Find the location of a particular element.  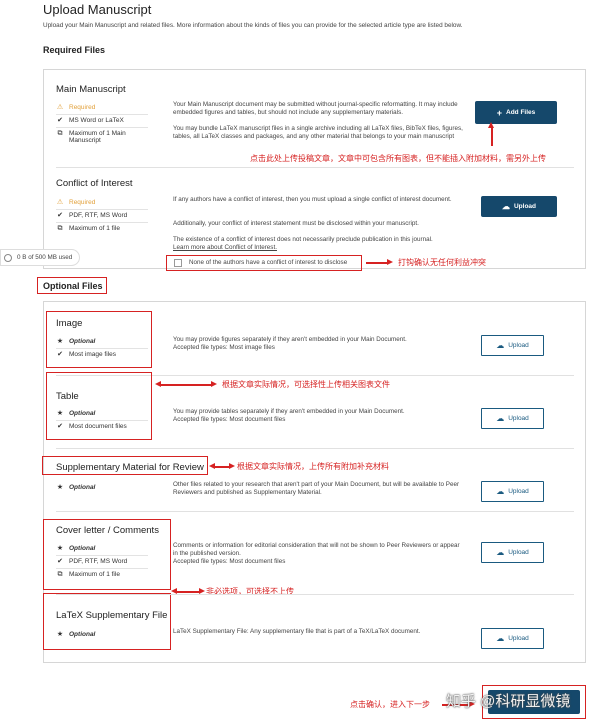

annotation-upload-manuscript: 点击此处上传投稿文章，文章中可包含所有图表，但不能插入附加材料，需另外上传 is located at coordinates (398, 158).